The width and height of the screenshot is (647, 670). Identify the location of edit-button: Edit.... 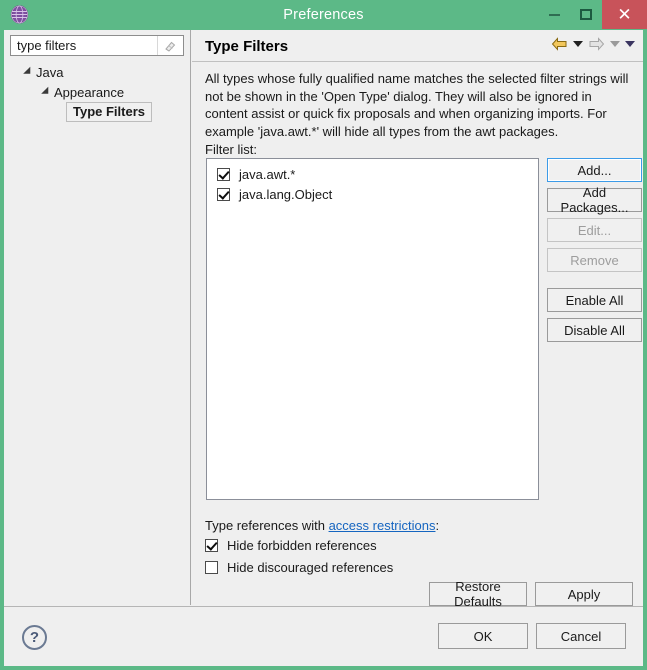
(594, 230).